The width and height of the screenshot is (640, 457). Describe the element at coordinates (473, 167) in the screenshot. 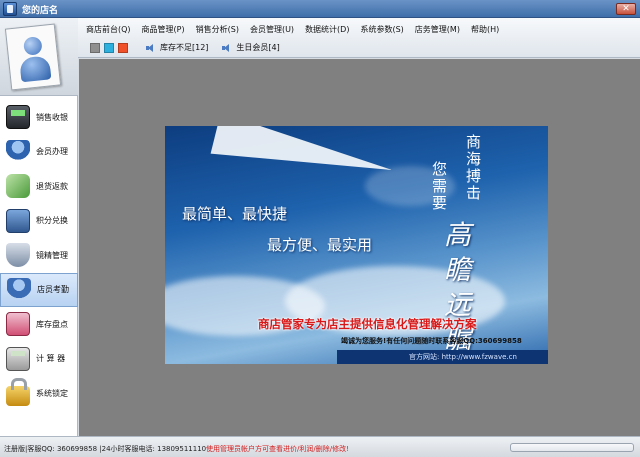

I see `banner-vertical-text-1: 商海搏击` at that location.